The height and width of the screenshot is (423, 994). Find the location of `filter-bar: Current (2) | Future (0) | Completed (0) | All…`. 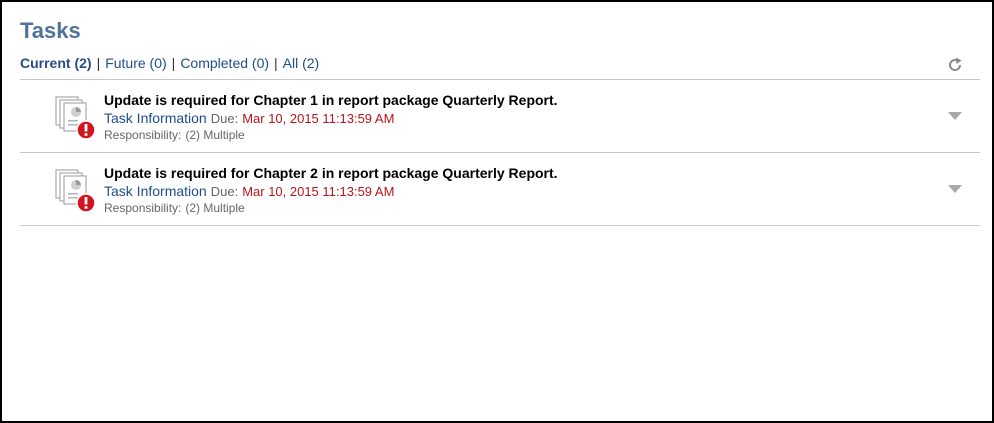

filter-bar: Current (2) | Future (0) | Completed (0) | All… is located at coordinates (169, 63).